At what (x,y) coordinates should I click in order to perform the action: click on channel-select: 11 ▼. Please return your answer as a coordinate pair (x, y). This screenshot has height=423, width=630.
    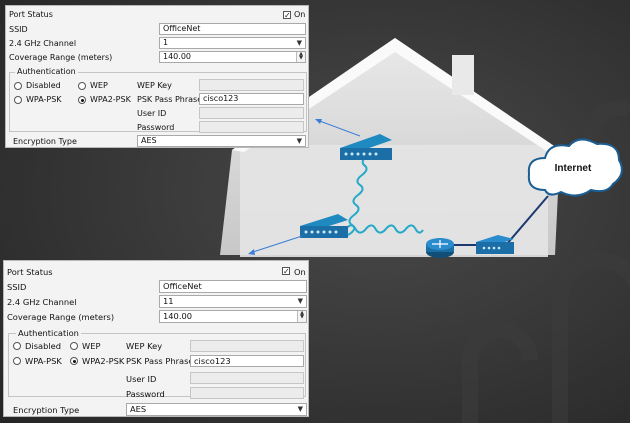
    Looking at the image, I should click on (233, 301).